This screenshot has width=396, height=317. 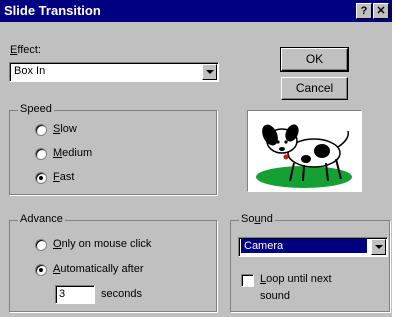 What do you see at coordinates (98, 269) in the screenshot?
I see `advance-automatic-label: Automatically after` at bounding box center [98, 269].